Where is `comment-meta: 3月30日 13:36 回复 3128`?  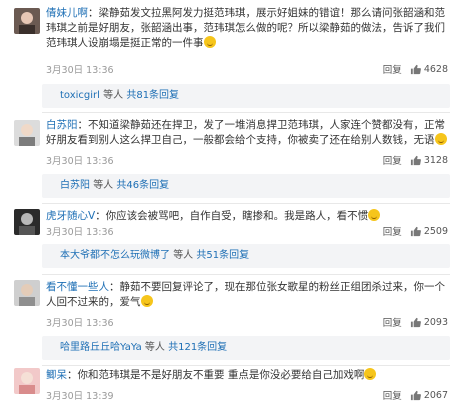
comment-meta: 3月30日 13:36 回复 3128 is located at coordinates (230, 160).